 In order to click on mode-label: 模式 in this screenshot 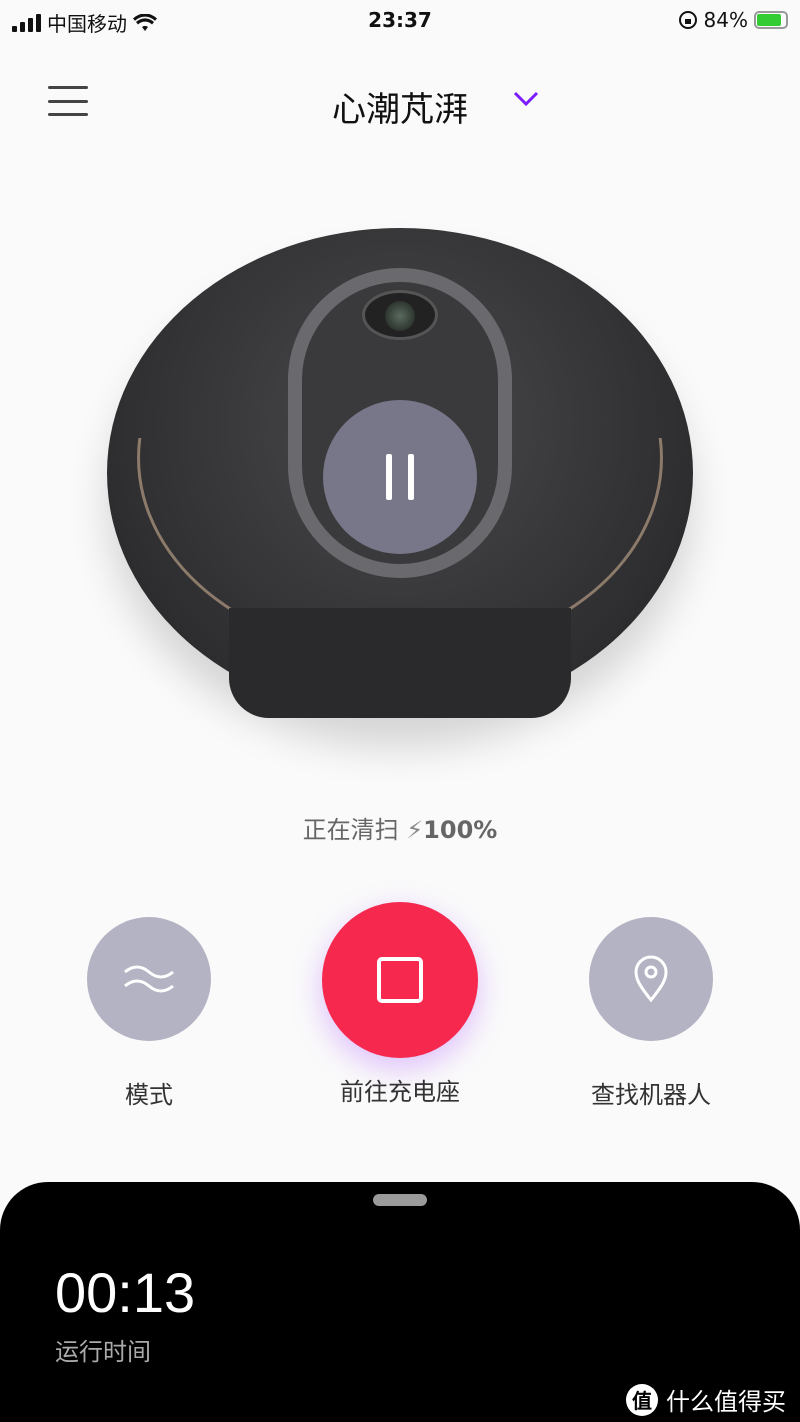, I will do `click(149, 1095)`.